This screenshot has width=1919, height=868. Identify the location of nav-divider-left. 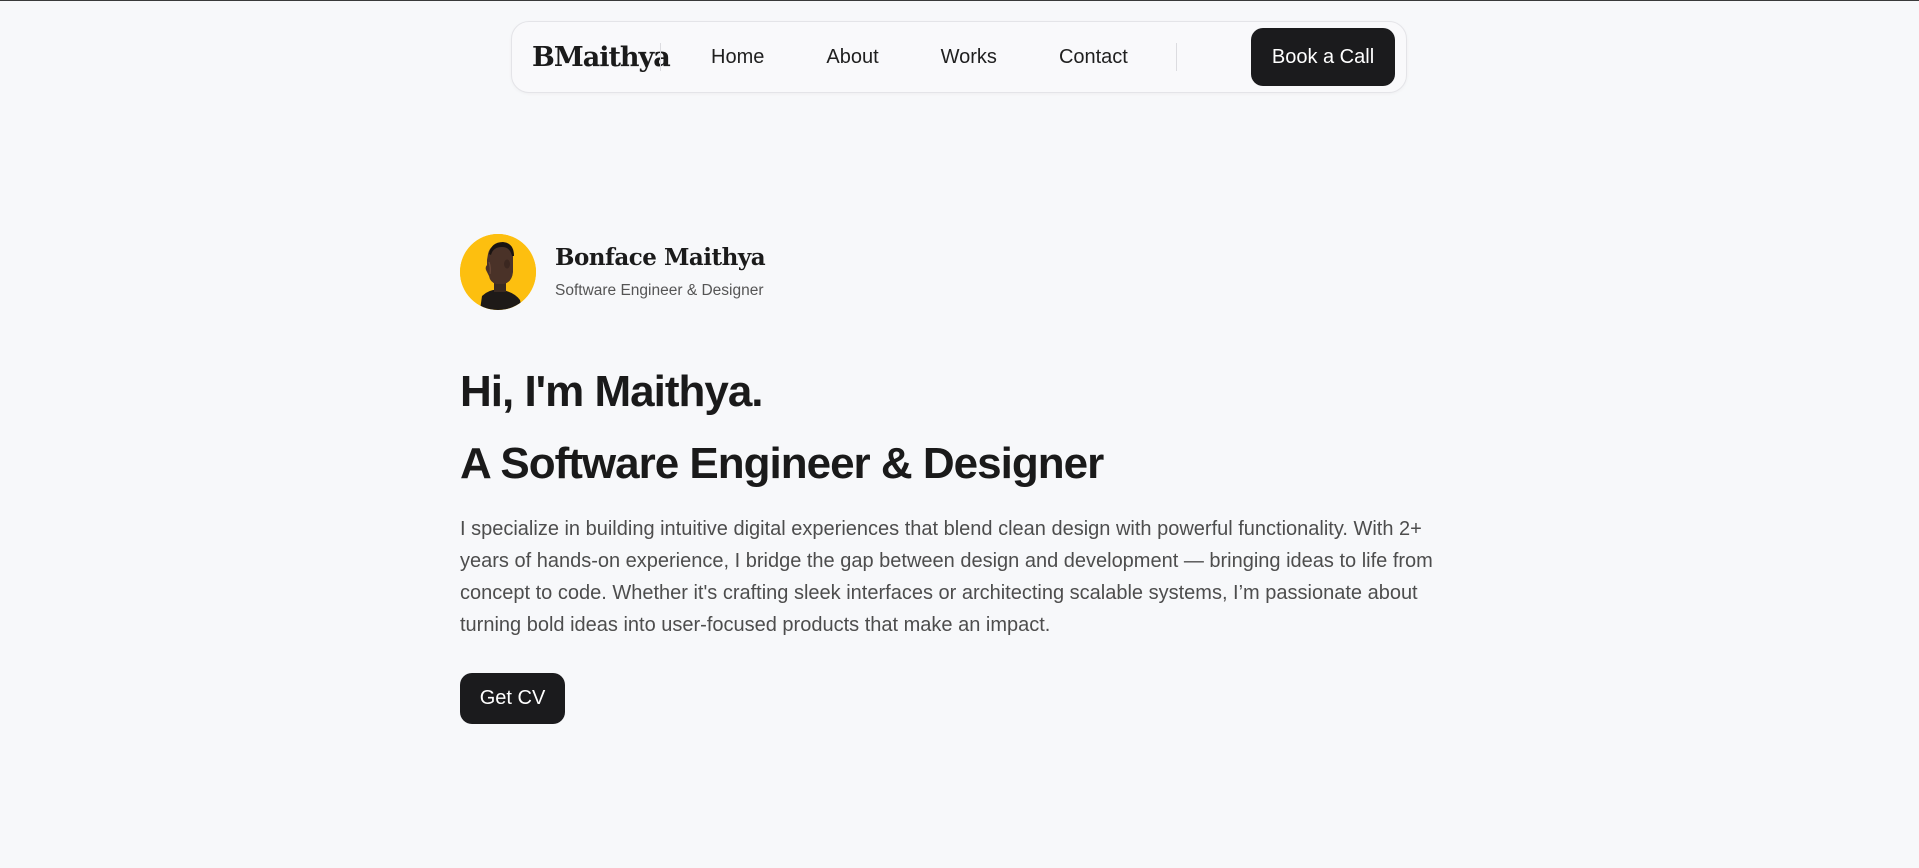
(660, 57).